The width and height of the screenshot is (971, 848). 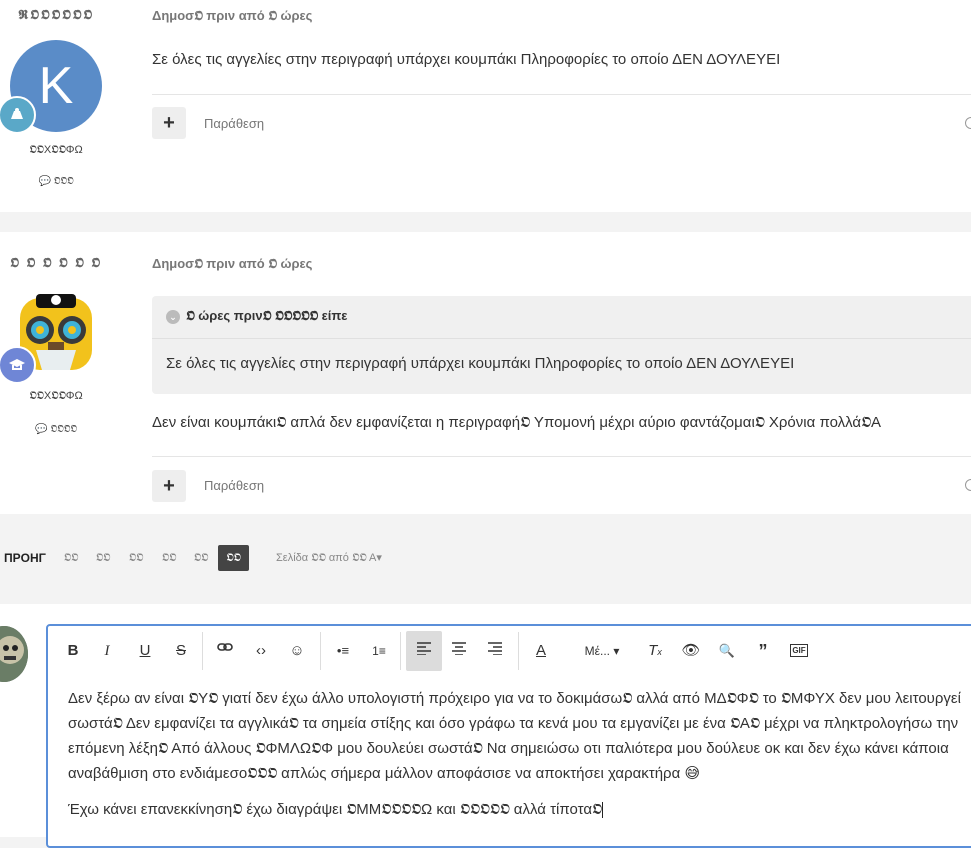 I want to click on post-count: 💬 𝕺𝕺𝕺, so click(x=56, y=181).